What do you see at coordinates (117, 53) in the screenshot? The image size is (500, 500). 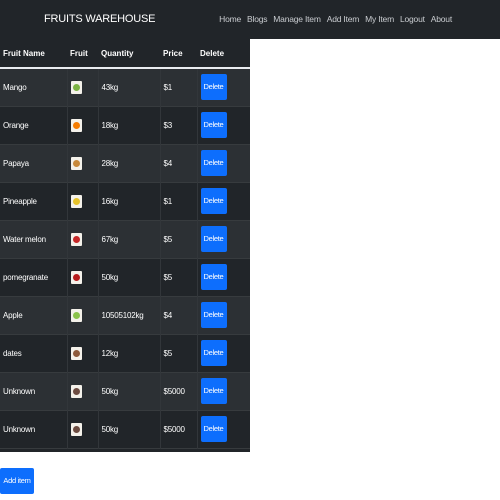 I see `header-quantity: Quantity` at bounding box center [117, 53].